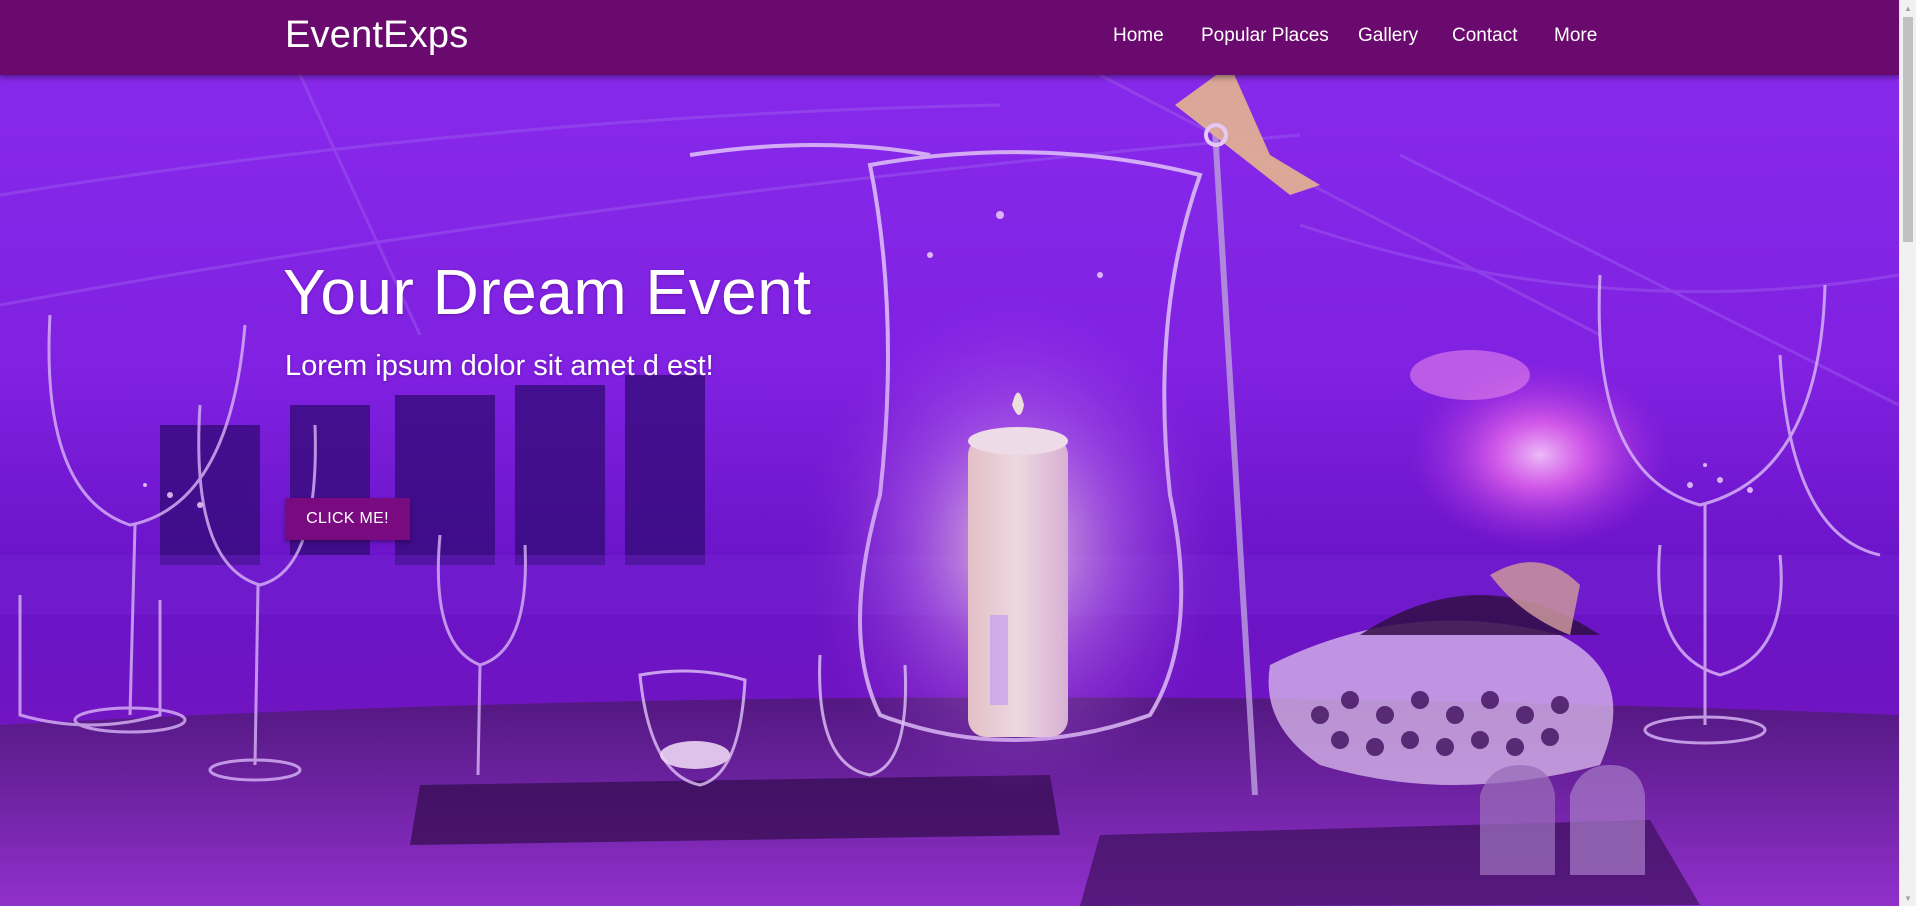 This screenshot has width=1916, height=906. Describe the element at coordinates (1575, 36) in the screenshot. I see `nav-link-more: More` at that location.